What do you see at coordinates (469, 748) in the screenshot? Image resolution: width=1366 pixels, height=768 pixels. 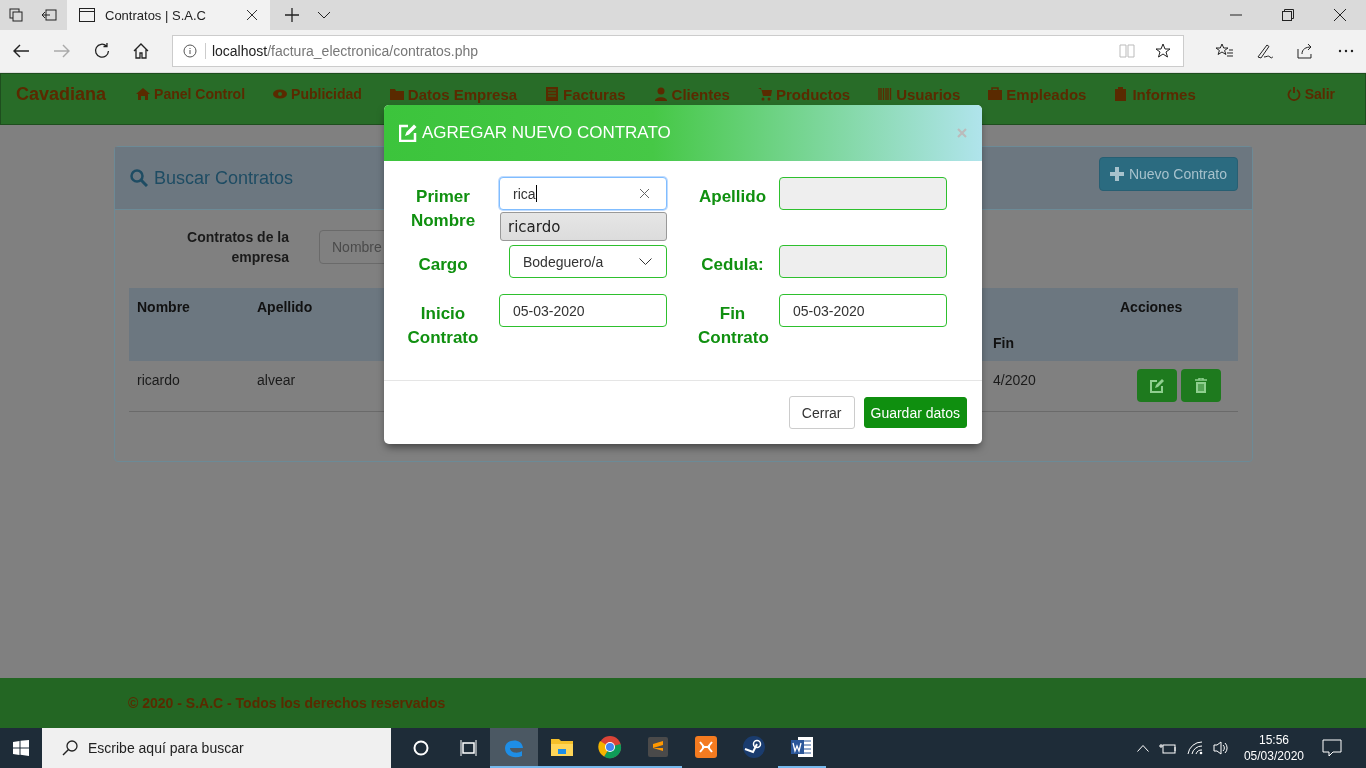 I see `task-view-icon` at bounding box center [469, 748].